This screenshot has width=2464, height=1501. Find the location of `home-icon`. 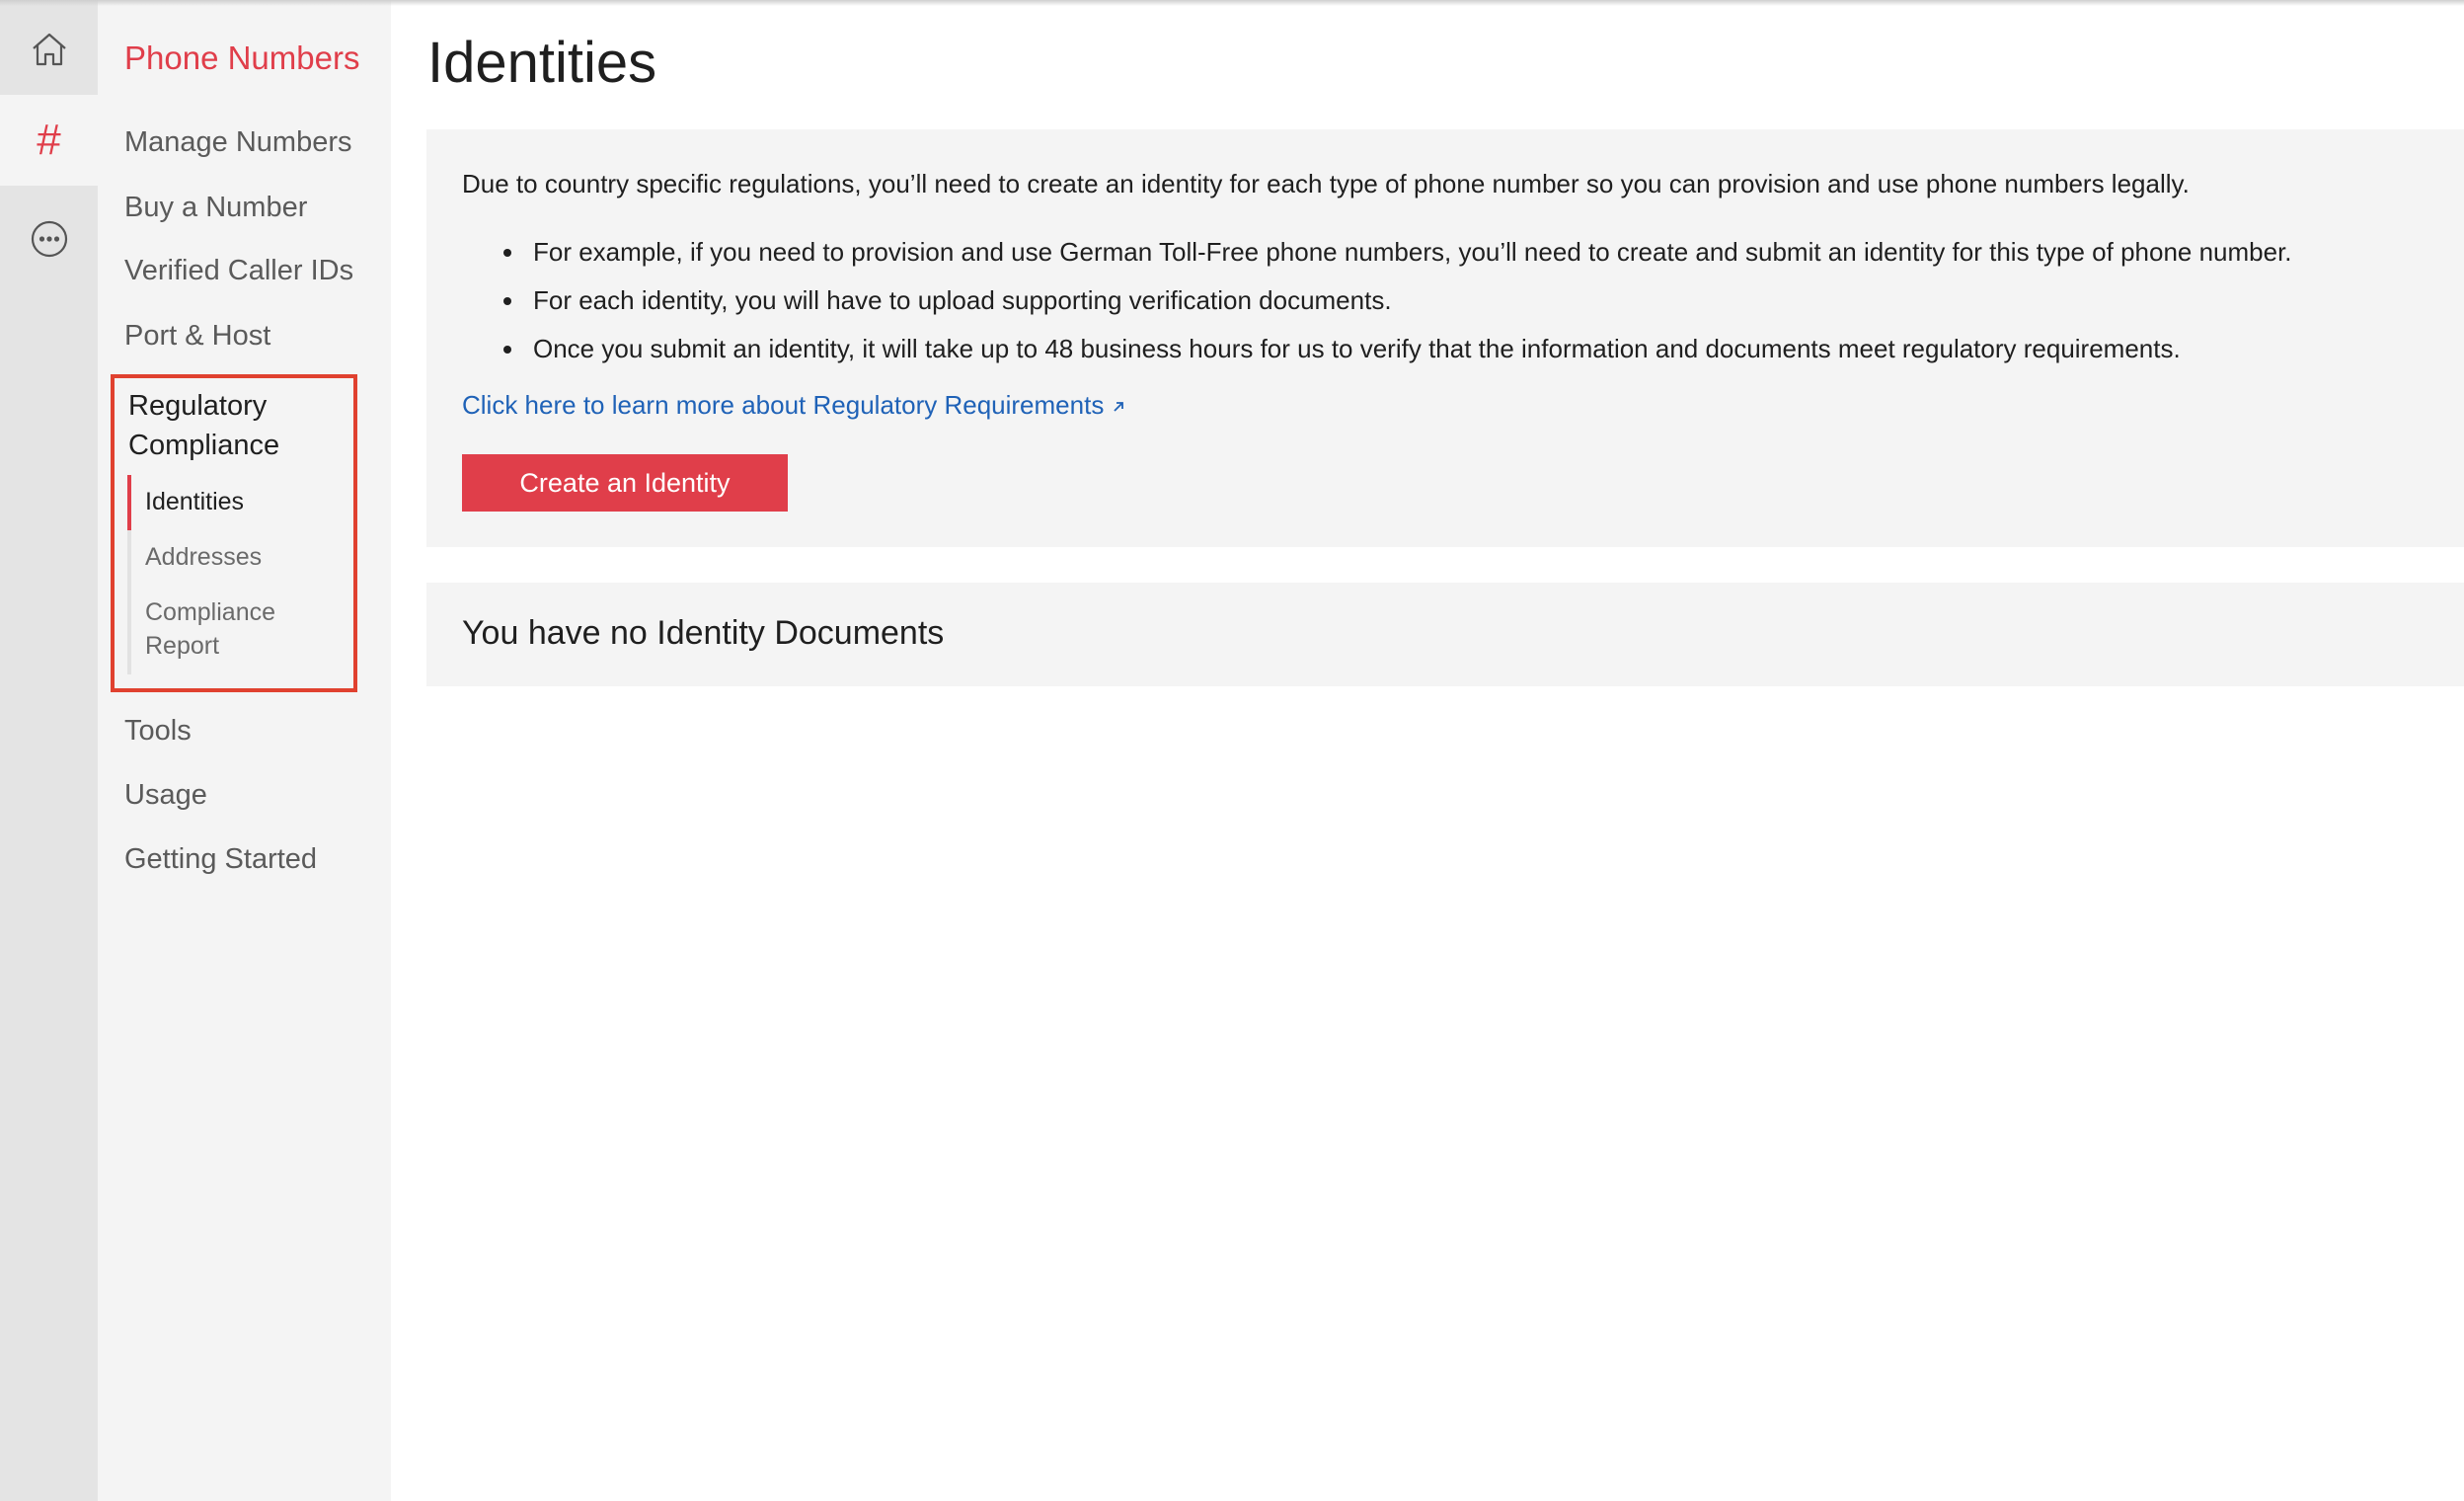

home-icon is located at coordinates (49, 50).